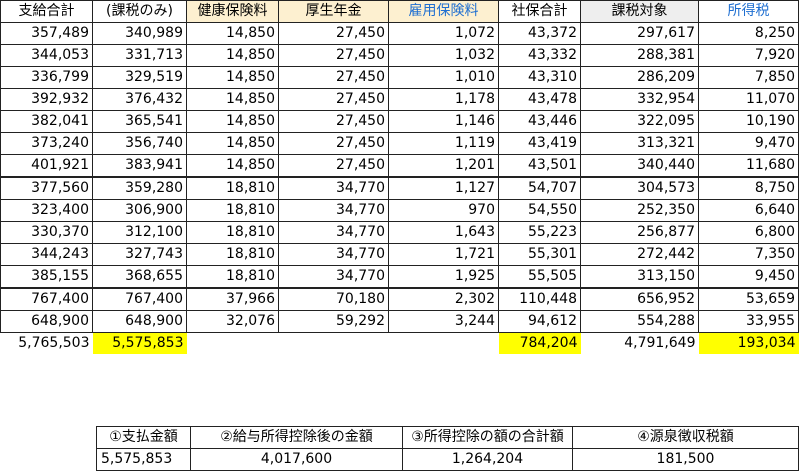 The image size is (799, 474). I want to click on cell-employment-insurance: 1,010, so click(443, 77).